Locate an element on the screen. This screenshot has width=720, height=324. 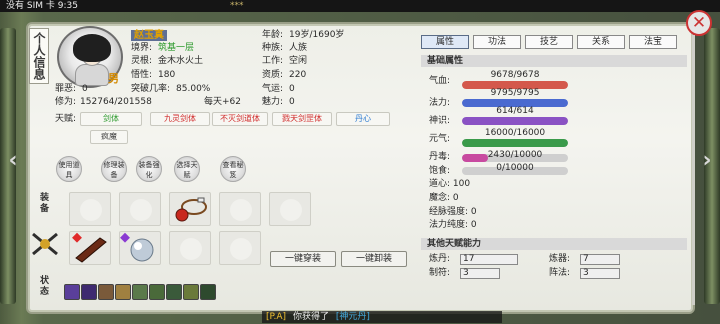
talent-tag: 戮天剑罡体 is located at coordinates (302, 119).